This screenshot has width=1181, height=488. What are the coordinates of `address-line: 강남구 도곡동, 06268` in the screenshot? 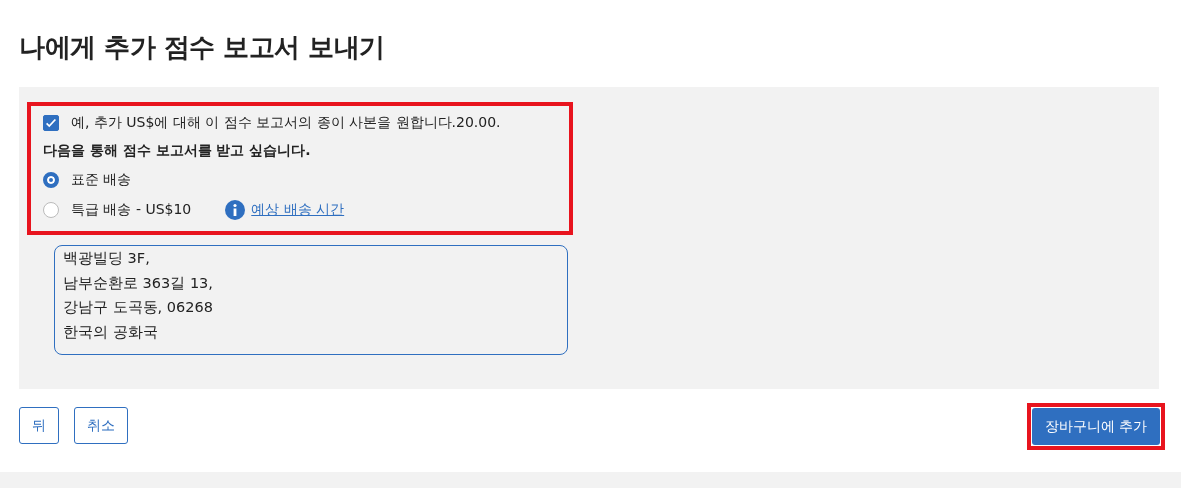 It's located at (138, 307).